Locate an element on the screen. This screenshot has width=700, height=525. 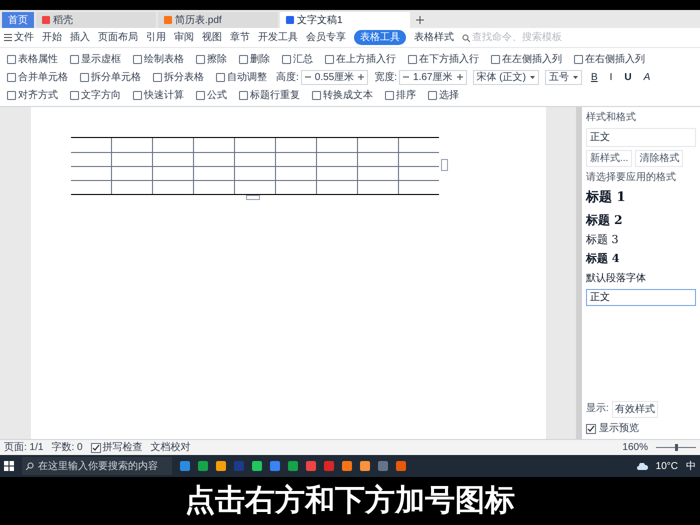
ribbon-button: 转换成文本 is located at coordinates (342, 95).